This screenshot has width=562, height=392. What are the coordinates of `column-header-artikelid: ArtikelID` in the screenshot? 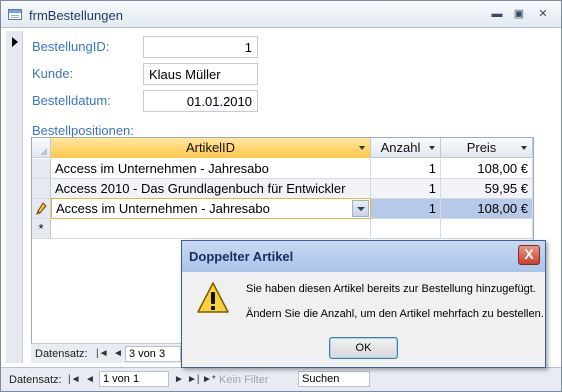 It's located at (211, 148).